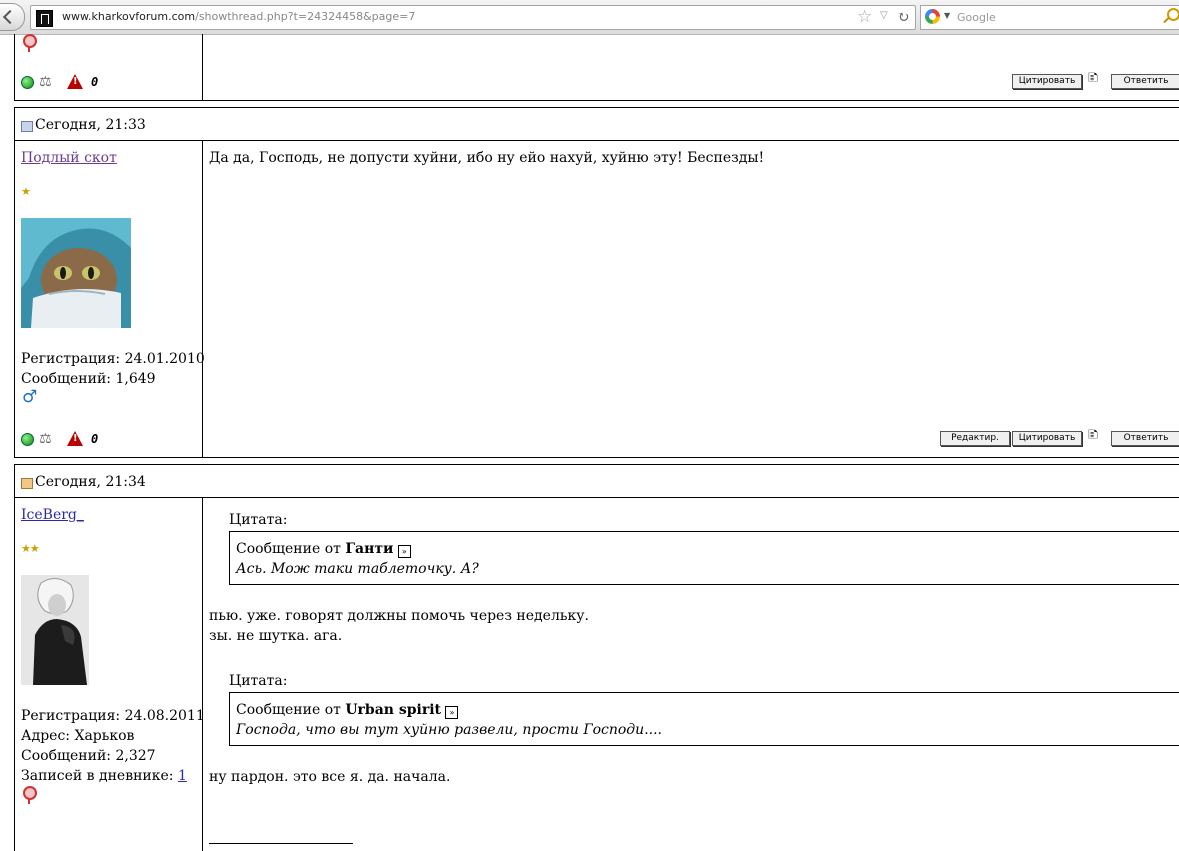 The width and height of the screenshot is (1179, 851). I want to click on diary-entries: Записей в дневнике: 1, so click(104, 776).